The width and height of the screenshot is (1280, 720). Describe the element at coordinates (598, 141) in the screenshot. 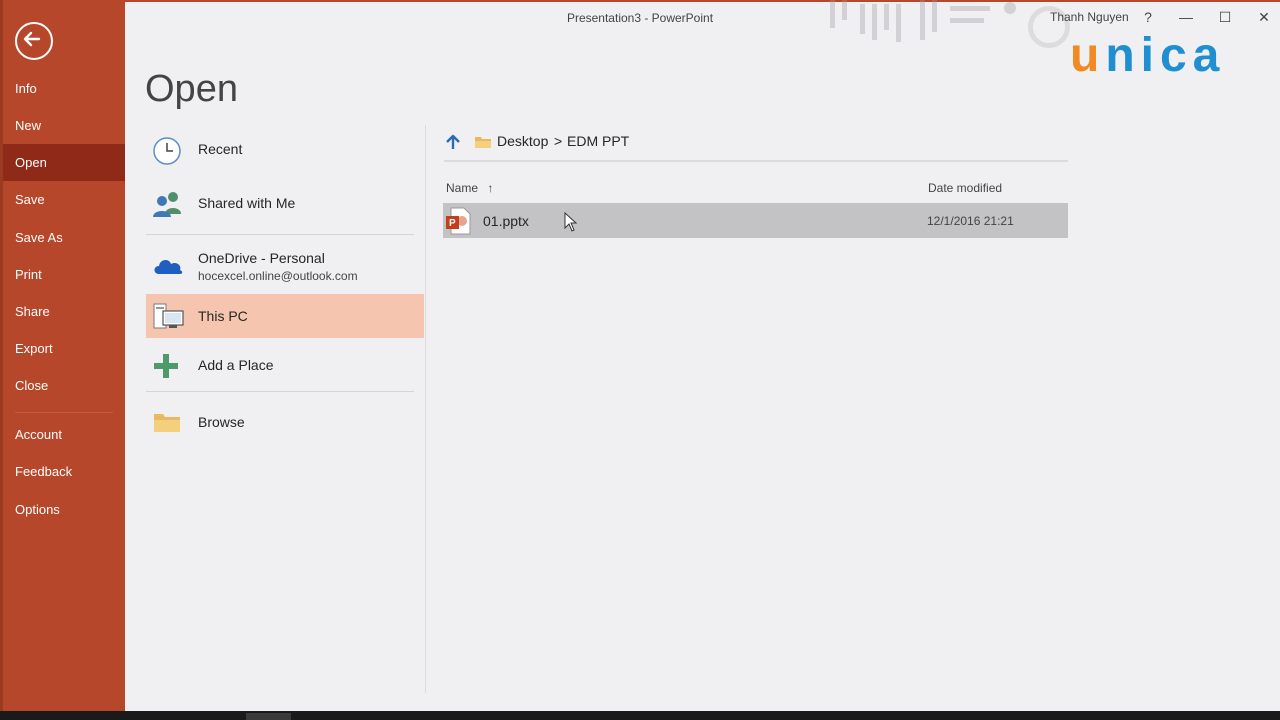

I see `breadcrumb-edm-ppt: EDM PPT` at that location.